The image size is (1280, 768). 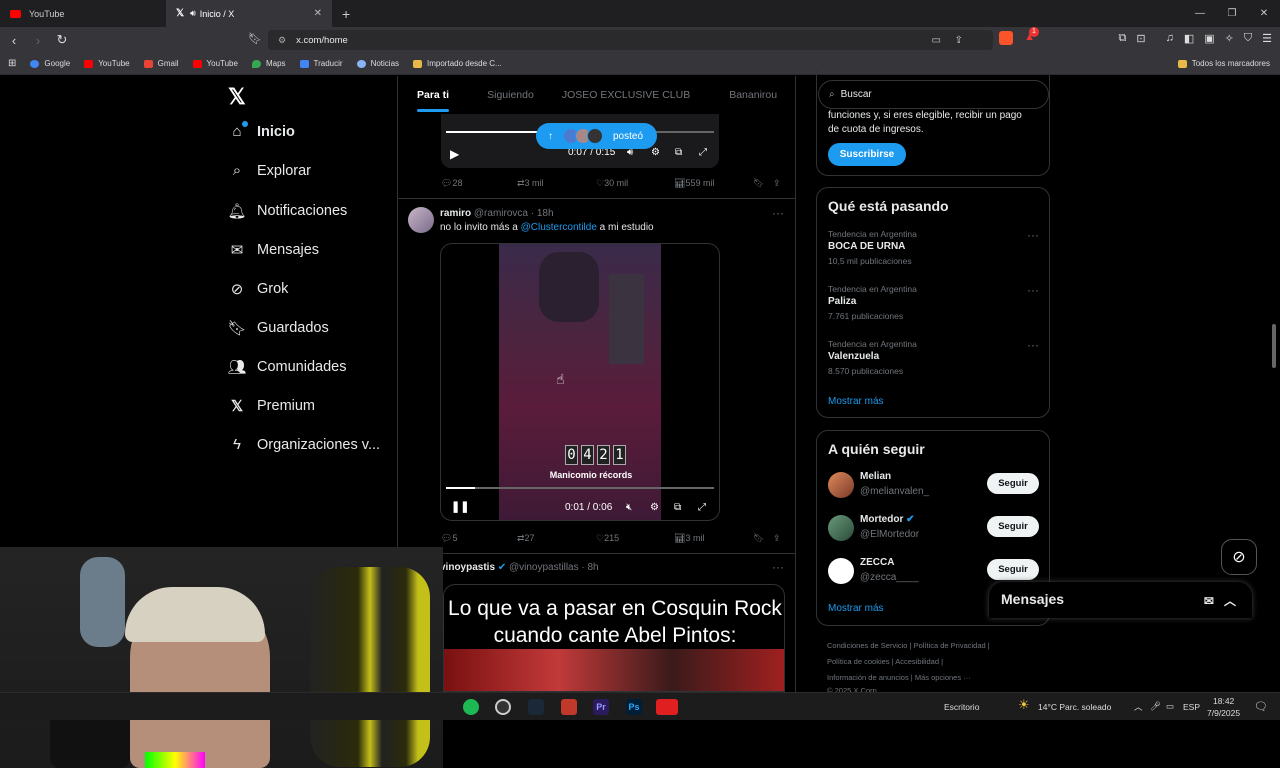 I want to click on photoshop-icon: Ps, so click(x=634, y=707).